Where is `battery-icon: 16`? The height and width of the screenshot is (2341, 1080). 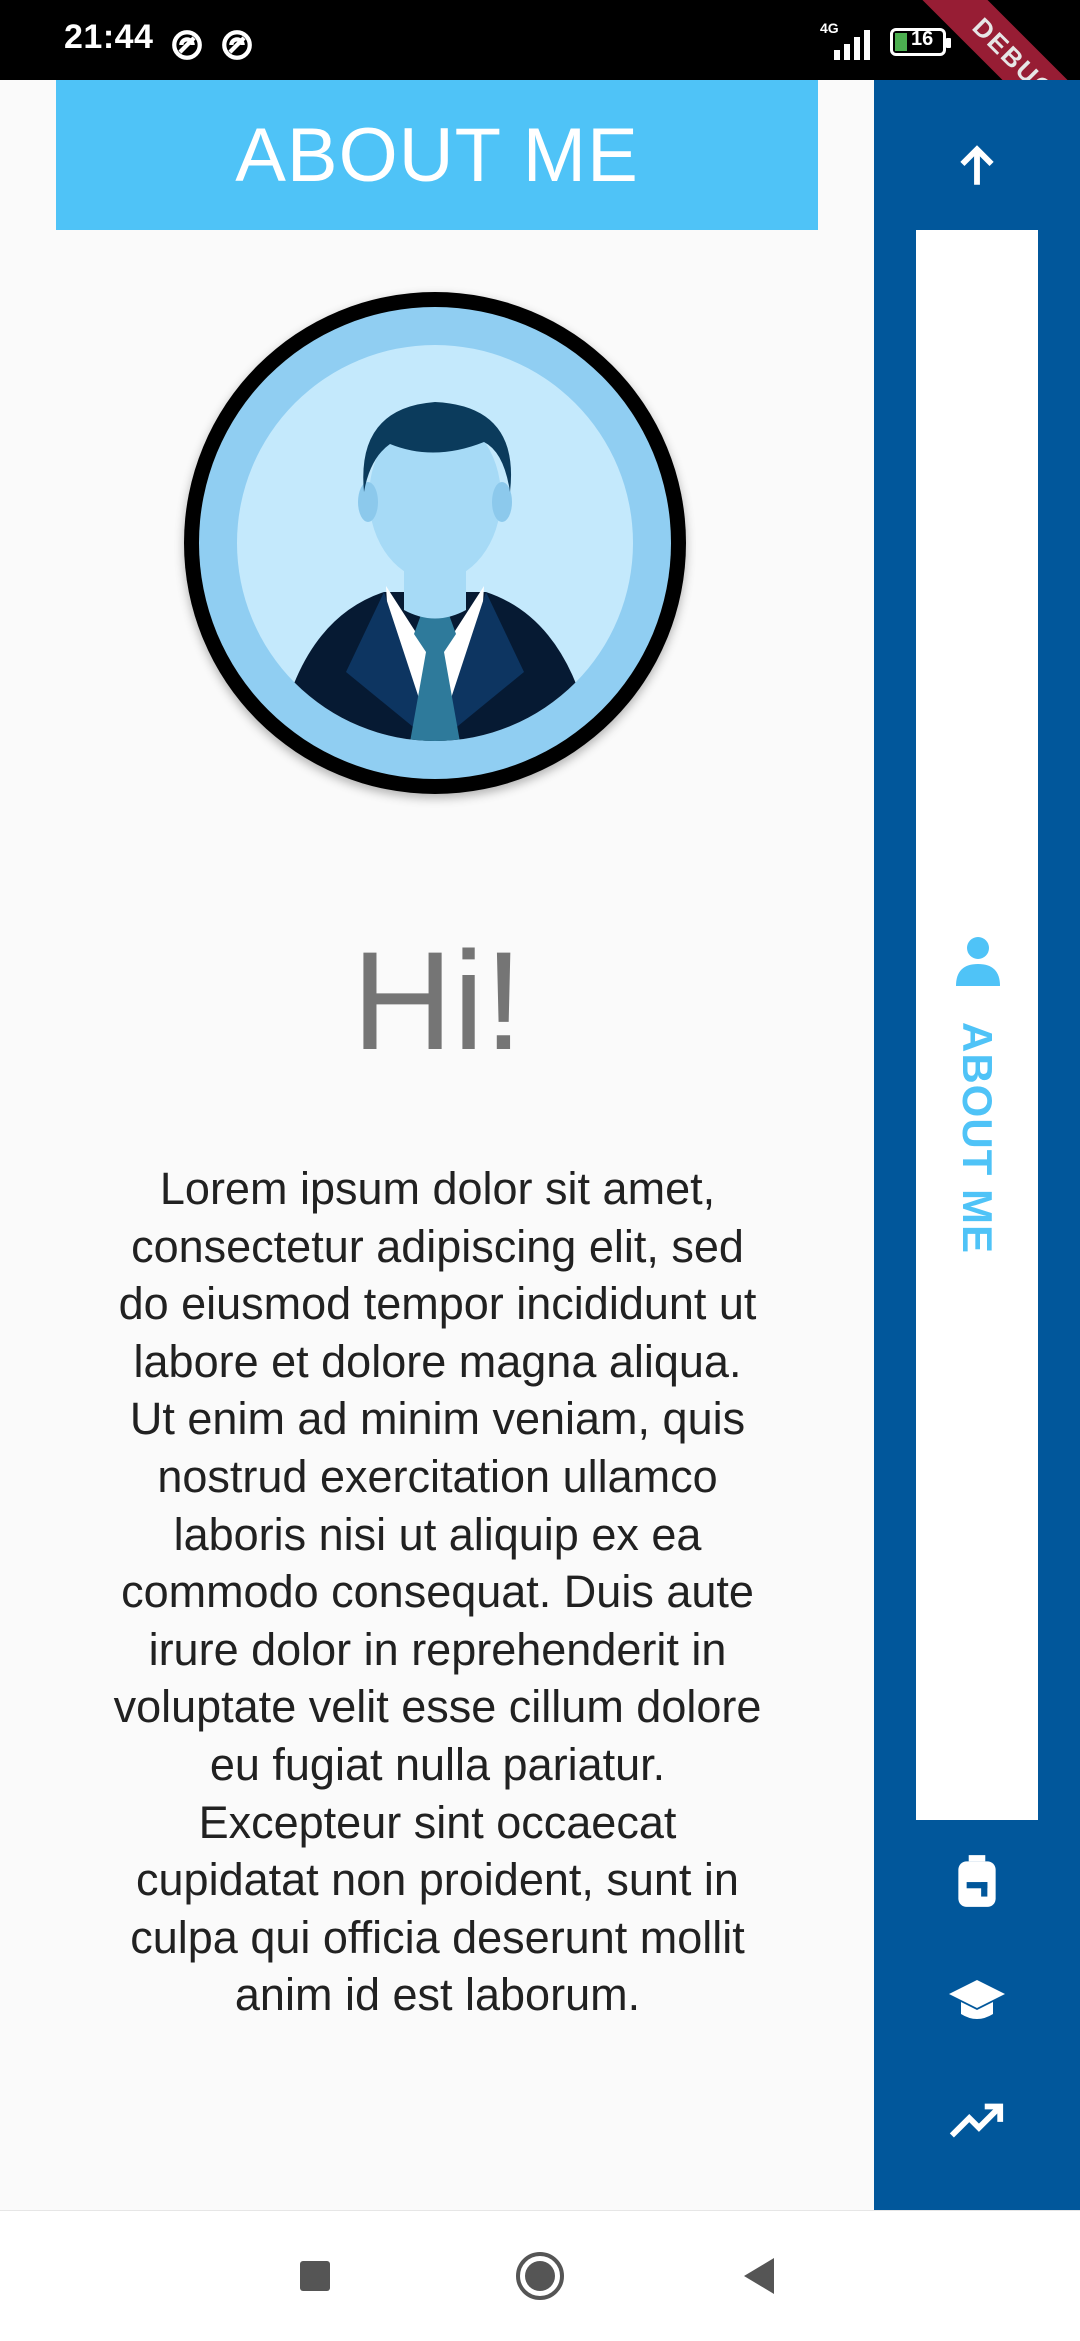
battery-icon: 16 is located at coordinates (920, 42).